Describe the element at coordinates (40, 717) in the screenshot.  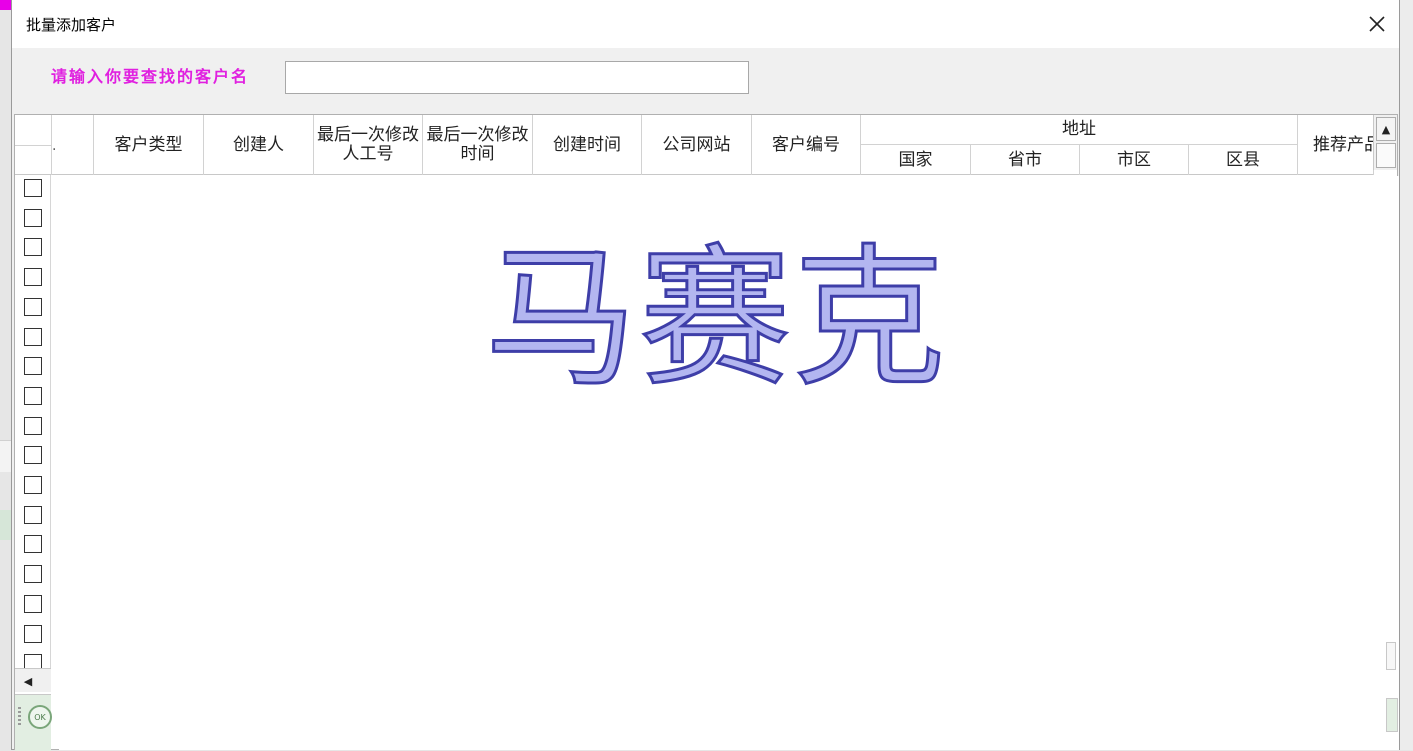
I see `status-ok-icon: OK` at that location.